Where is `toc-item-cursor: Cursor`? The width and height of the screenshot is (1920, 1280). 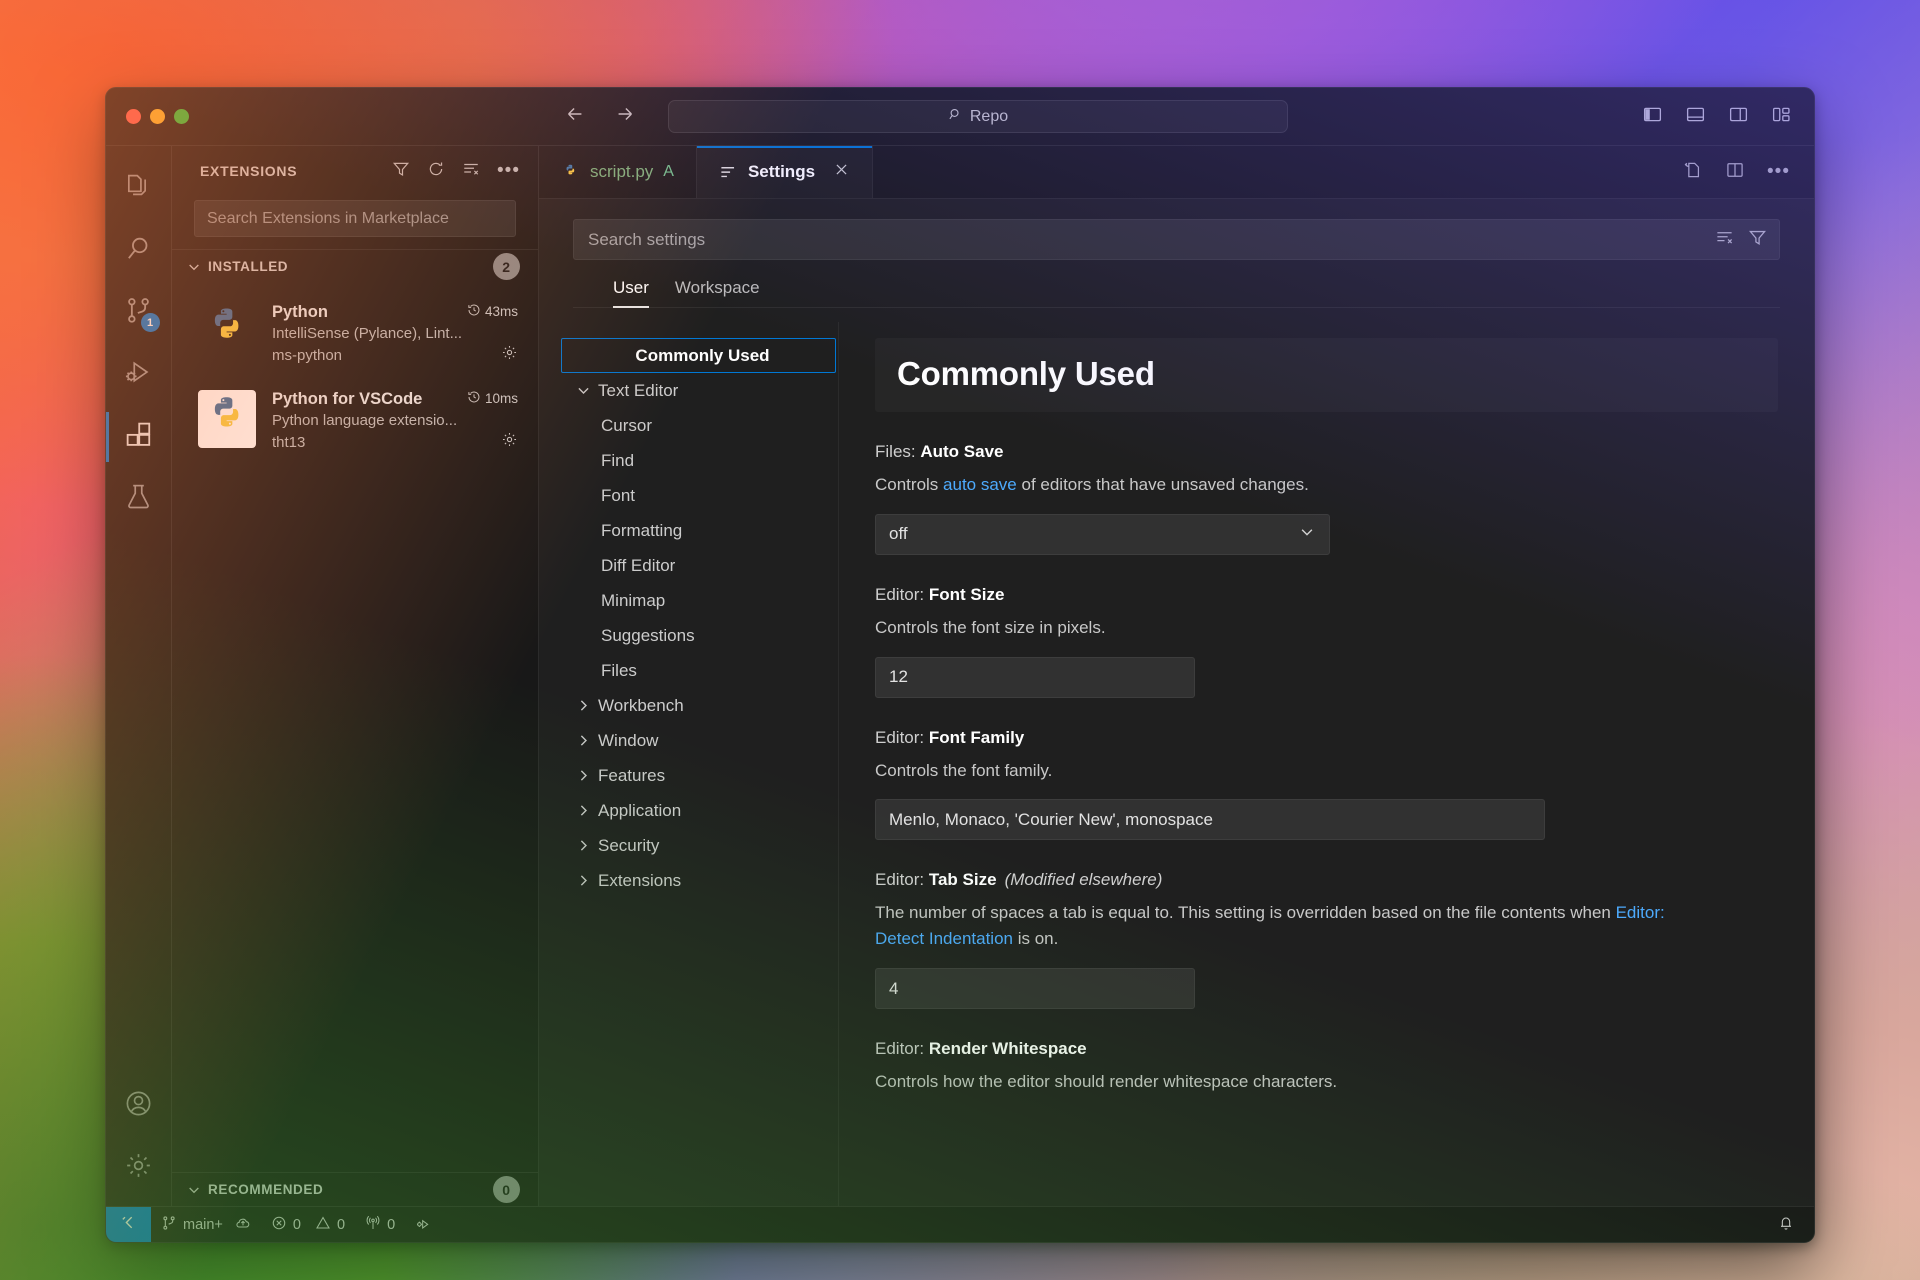 toc-item-cursor: Cursor is located at coordinates (699, 425).